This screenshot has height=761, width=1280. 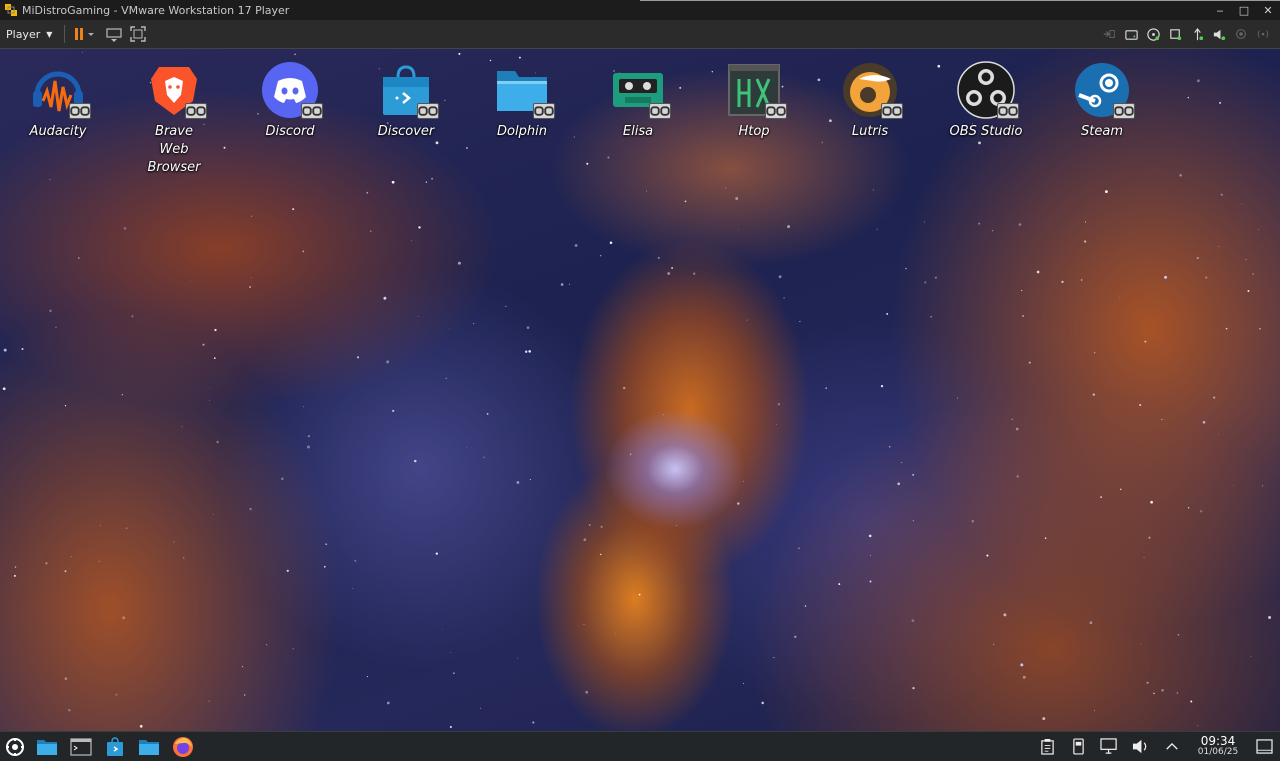 I want to click on storage-device-button, so click(x=1078, y=746).